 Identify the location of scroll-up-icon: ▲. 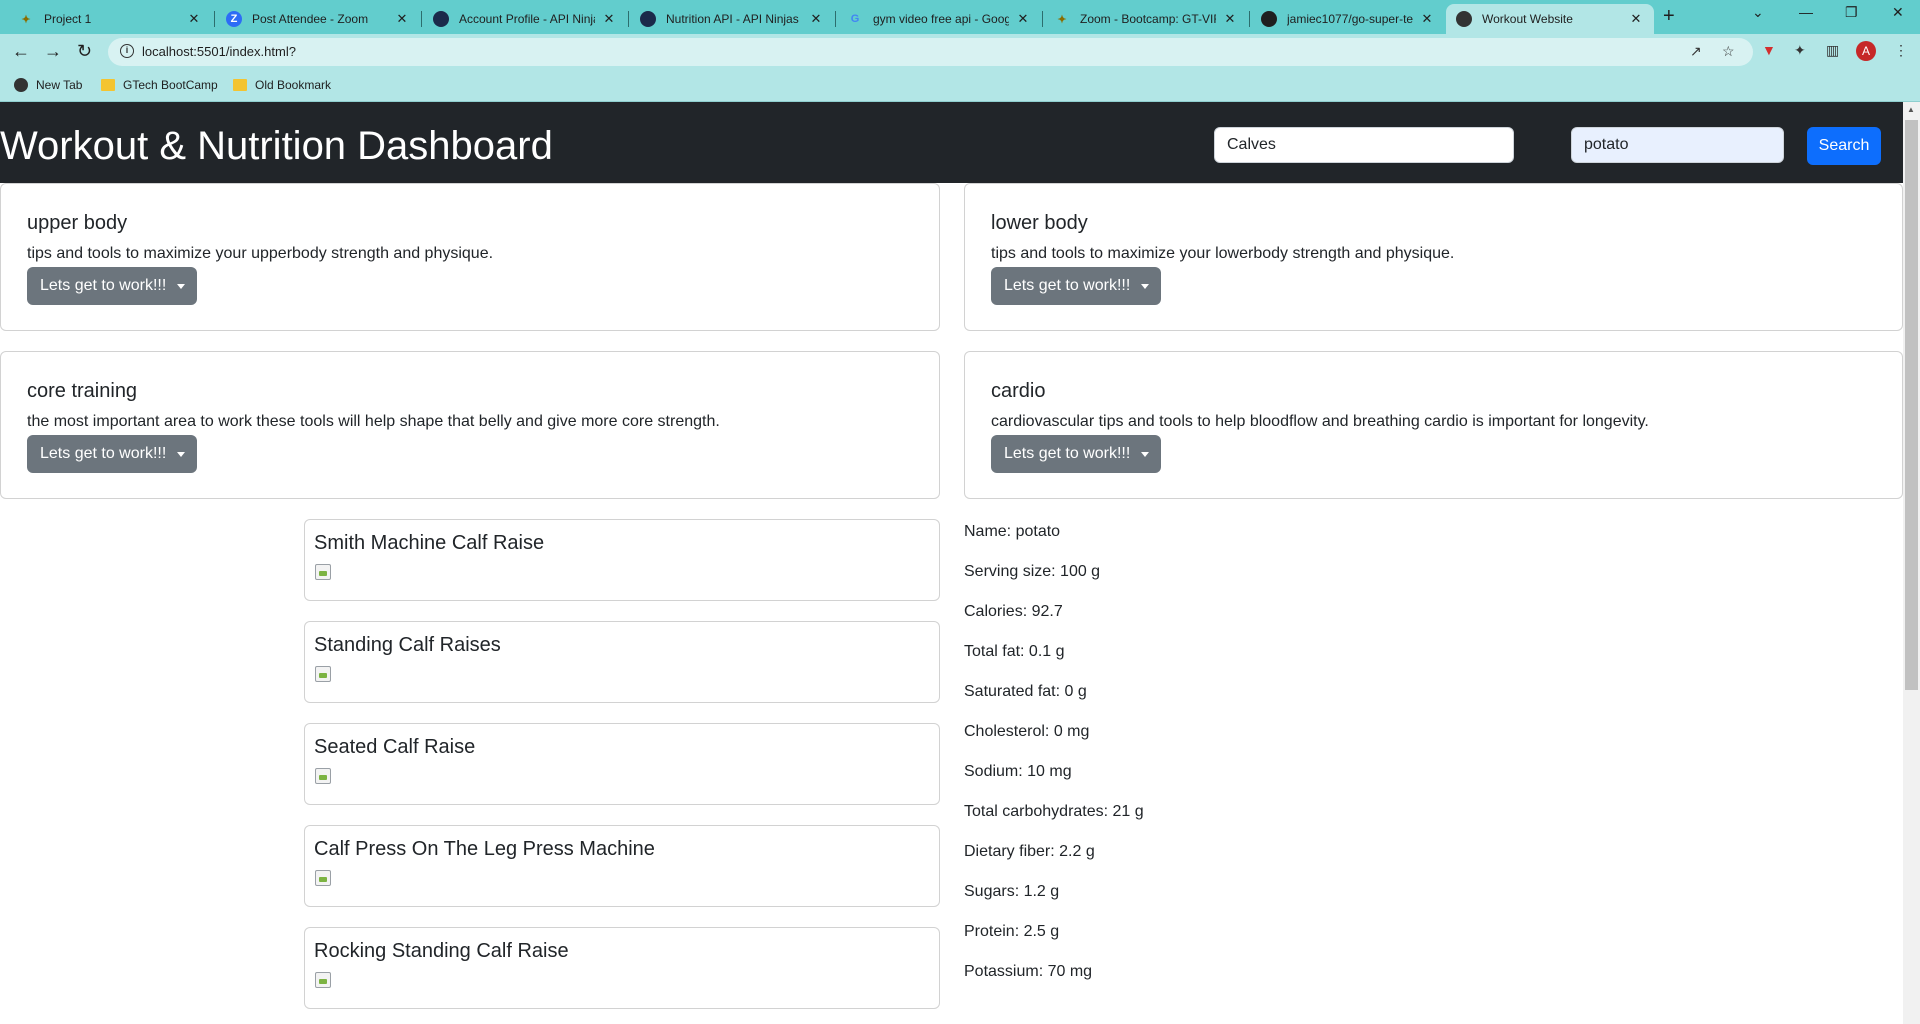
(1911, 109).